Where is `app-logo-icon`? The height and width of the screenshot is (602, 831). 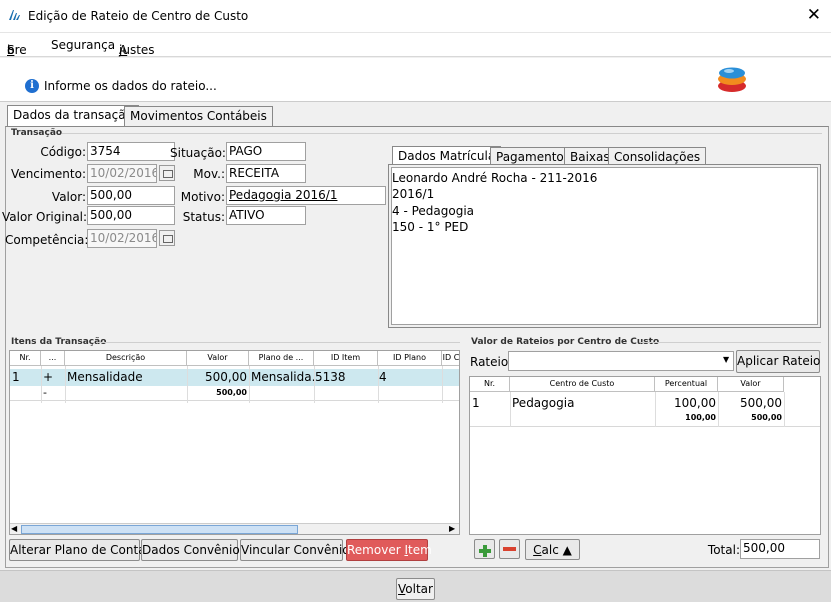
app-logo-icon is located at coordinates (15, 15).